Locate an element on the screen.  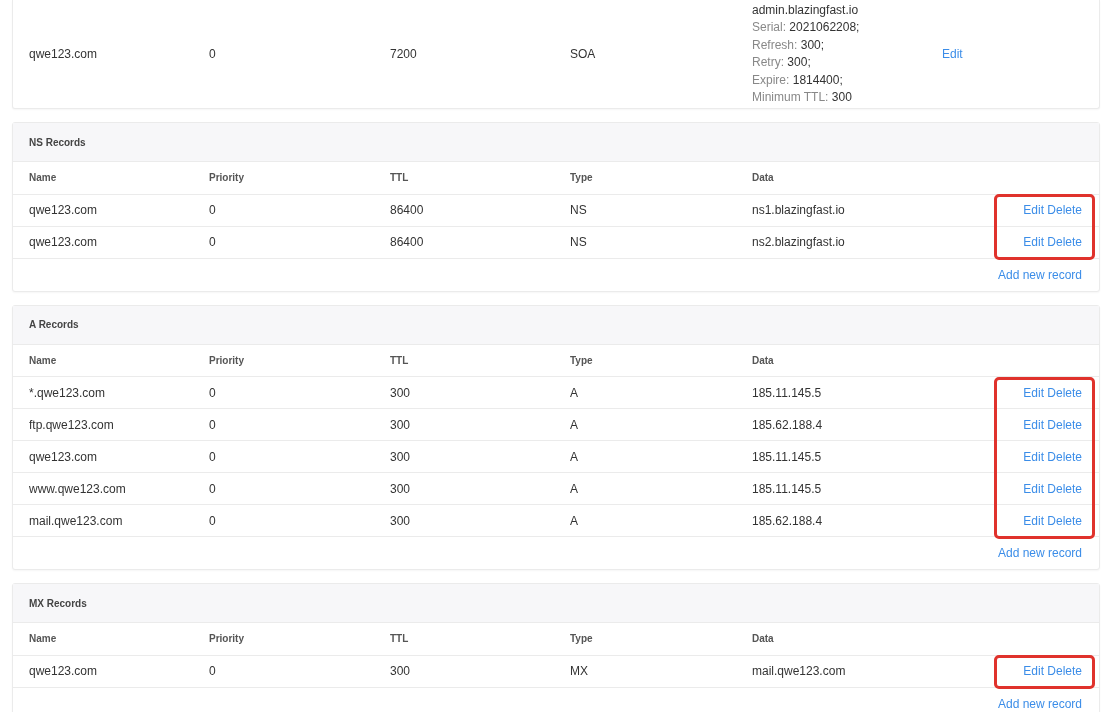
table-cell: 7200 is located at coordinates (403, 54).